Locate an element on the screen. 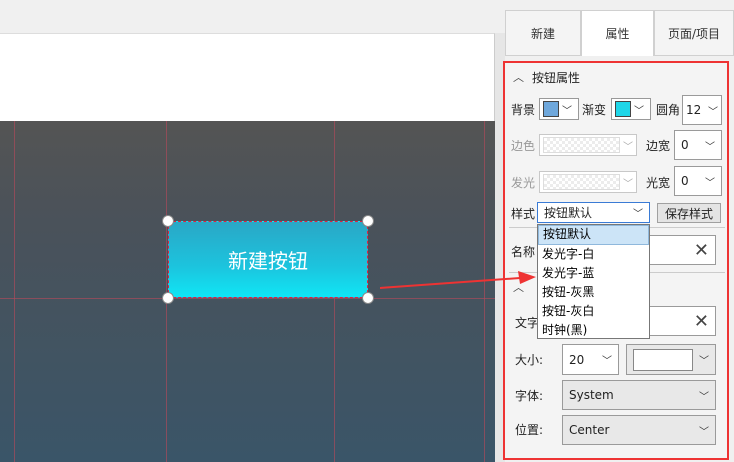  tab-label: 页面/项目 is located at coordinates (694, 33).